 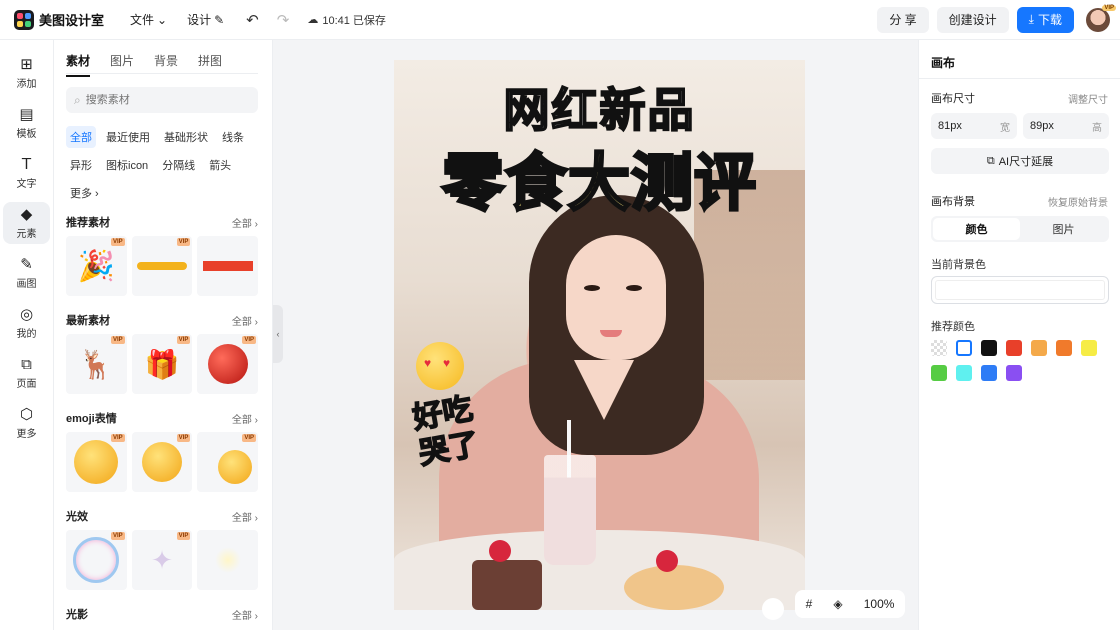 I want to click on asset-thumb-gift: 🎁 VIP, so click(x=162, y=364).